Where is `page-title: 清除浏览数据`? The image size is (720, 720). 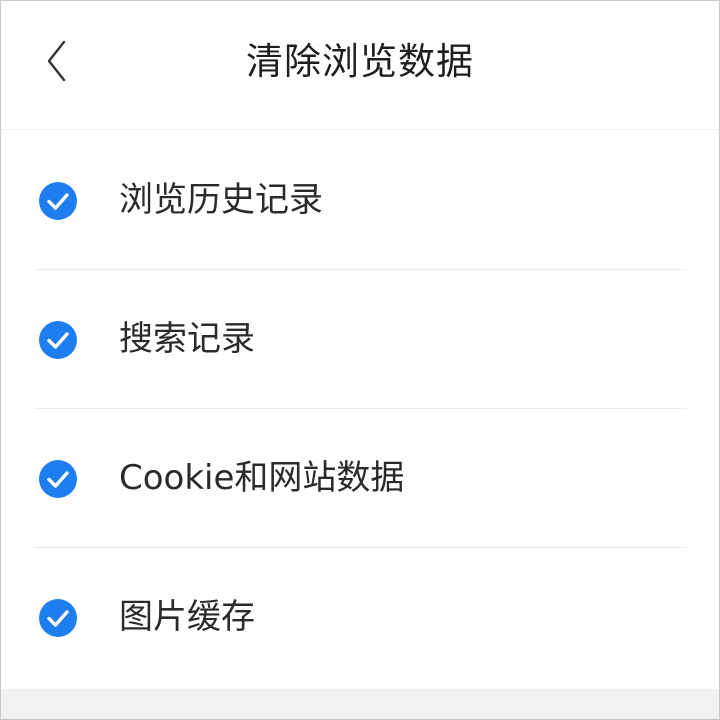 page-title: 清除浏览数据 is located at coordinates (360, 61).